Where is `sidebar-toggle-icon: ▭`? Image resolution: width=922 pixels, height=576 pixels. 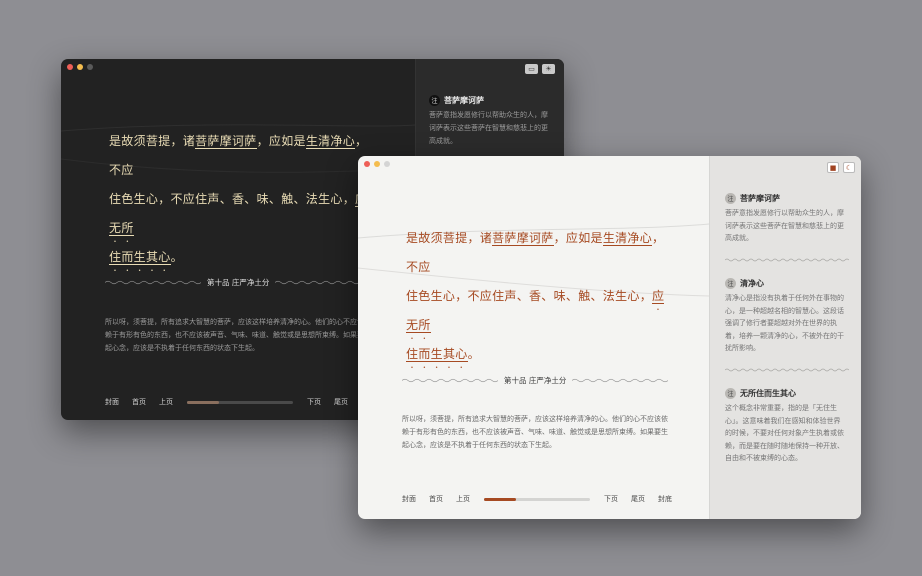
sidebar-toggle-icon: ▭ is located at coordinates (531, 69).